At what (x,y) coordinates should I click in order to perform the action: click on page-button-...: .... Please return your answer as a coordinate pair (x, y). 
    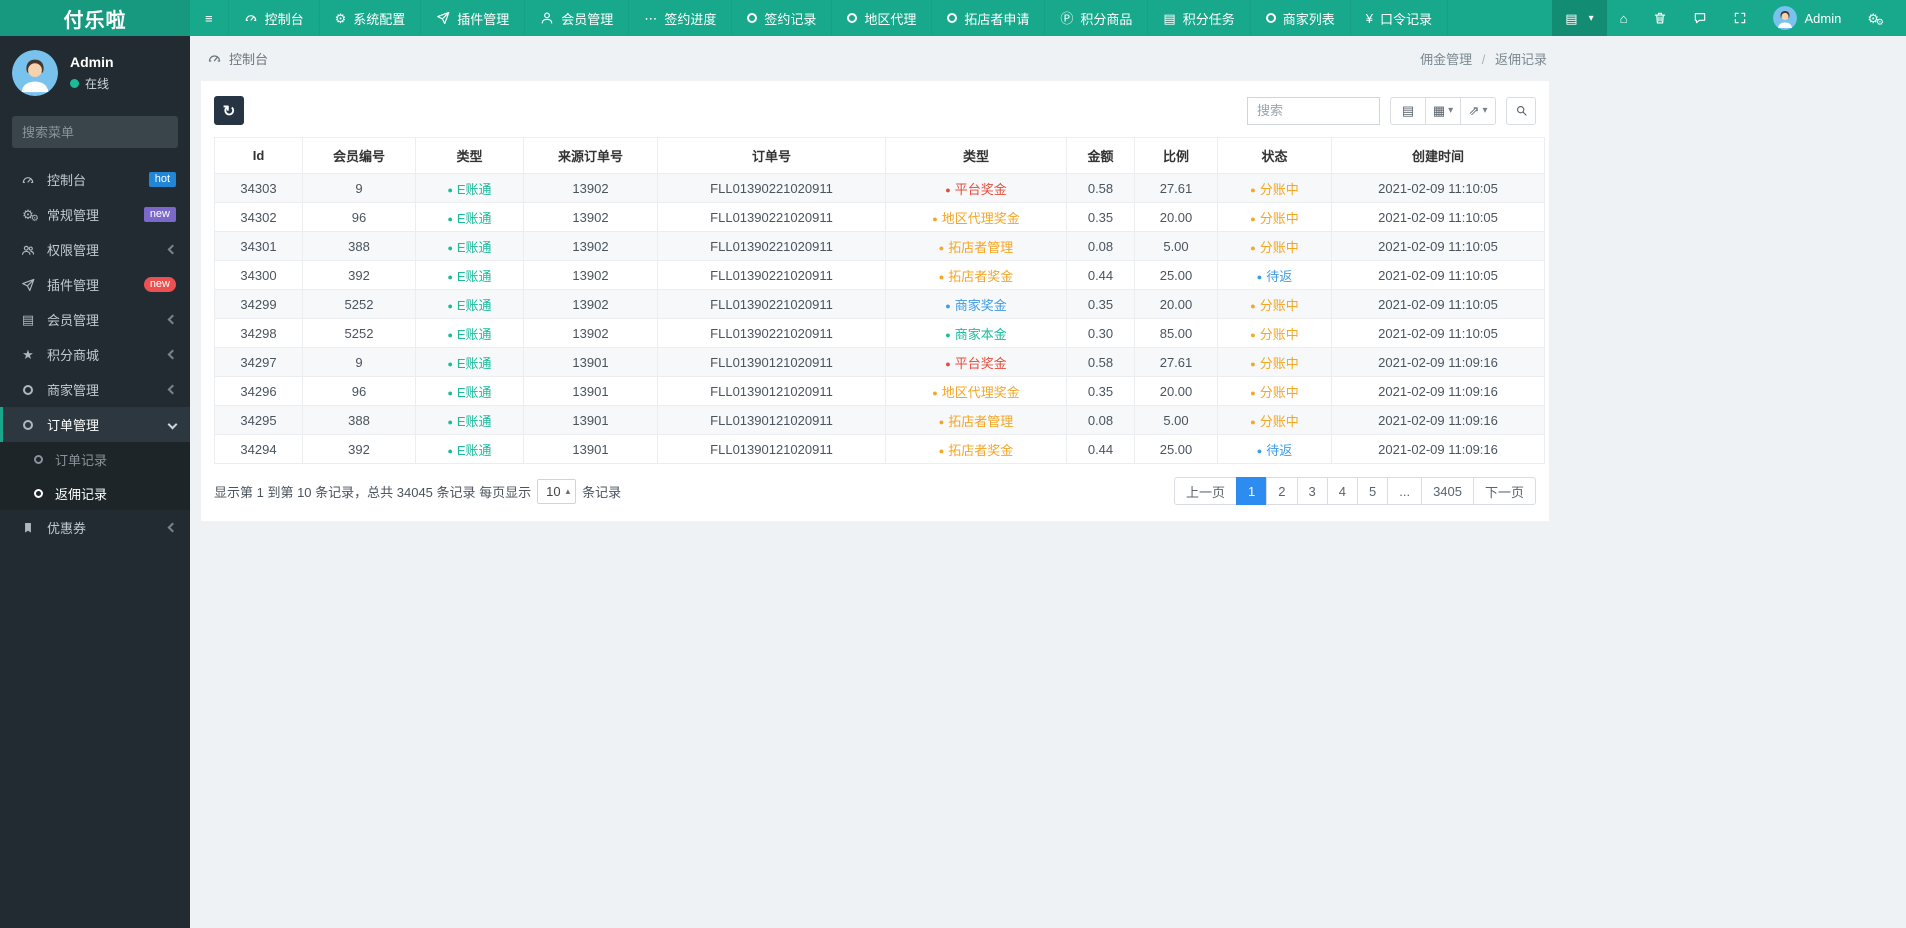
    Looking at the image, I should click on (1405, 491).